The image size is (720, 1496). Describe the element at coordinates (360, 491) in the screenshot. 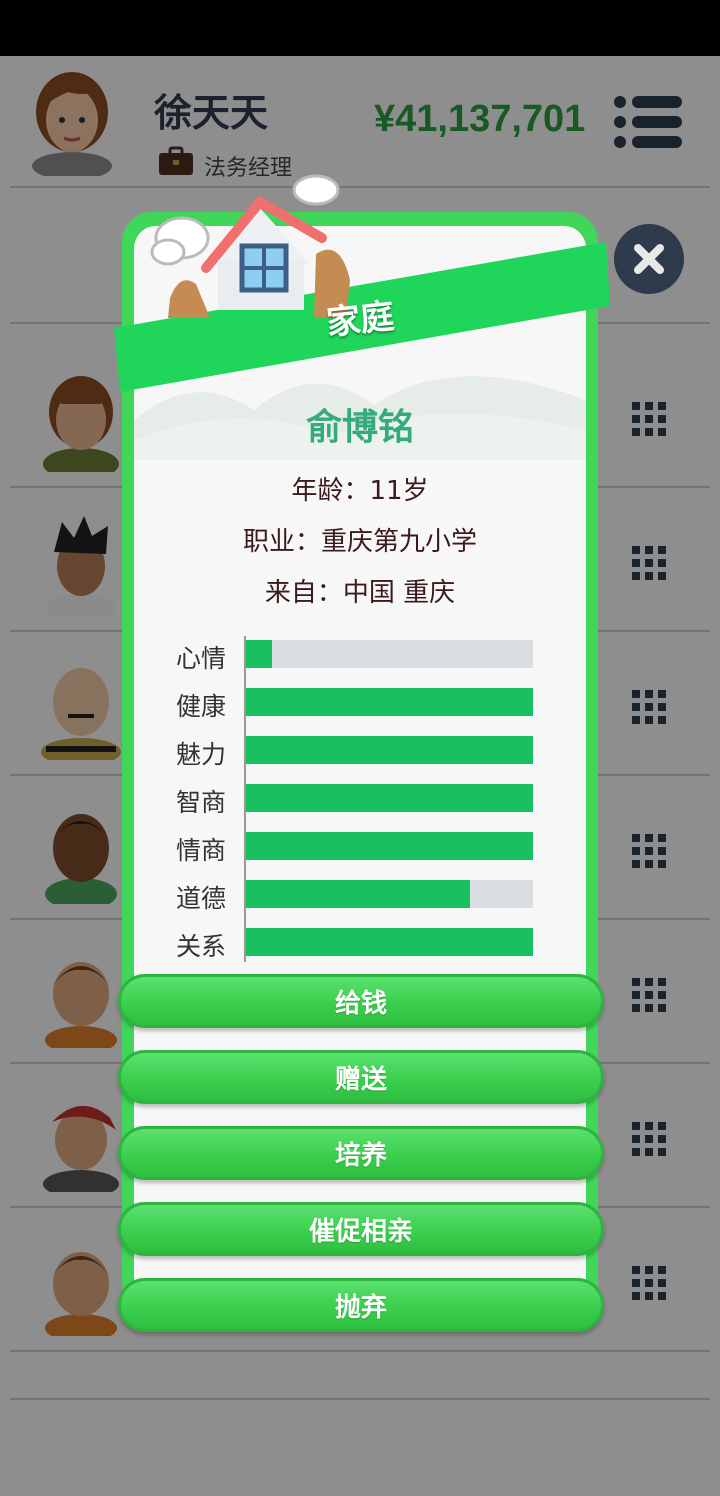

I see `age-line: 年龄：11岁` at that location.